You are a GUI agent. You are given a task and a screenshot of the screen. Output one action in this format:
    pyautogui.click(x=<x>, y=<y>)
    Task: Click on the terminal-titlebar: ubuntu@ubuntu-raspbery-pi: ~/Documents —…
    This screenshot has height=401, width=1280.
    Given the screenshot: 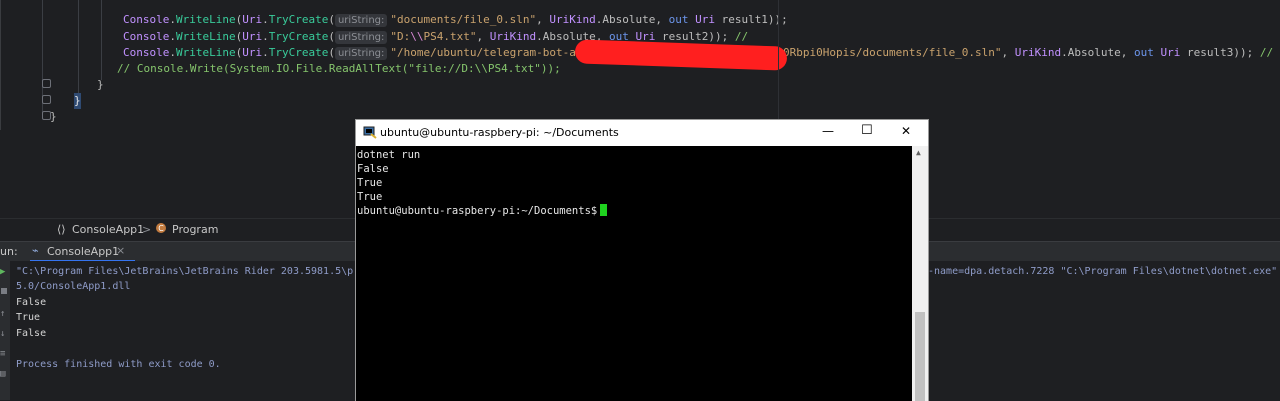 What is the action you would take?
    pyautogui.click(x=642, y=133)
    